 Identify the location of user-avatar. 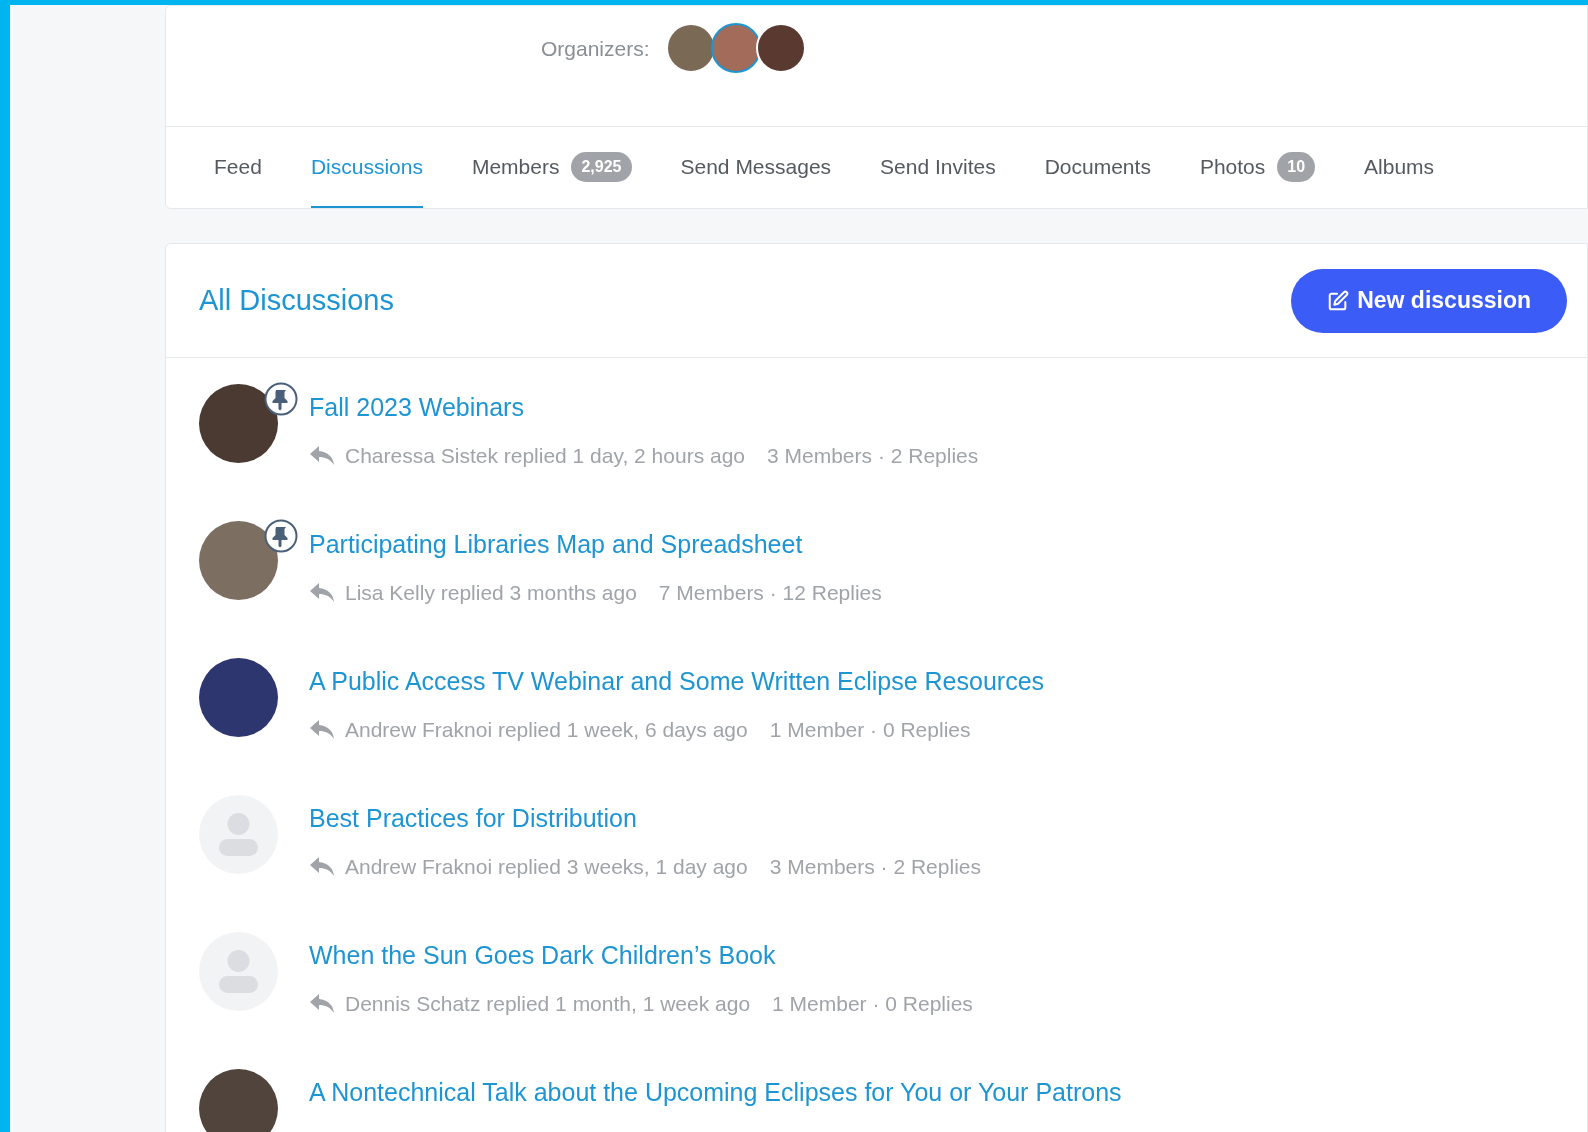
(238, 1100).